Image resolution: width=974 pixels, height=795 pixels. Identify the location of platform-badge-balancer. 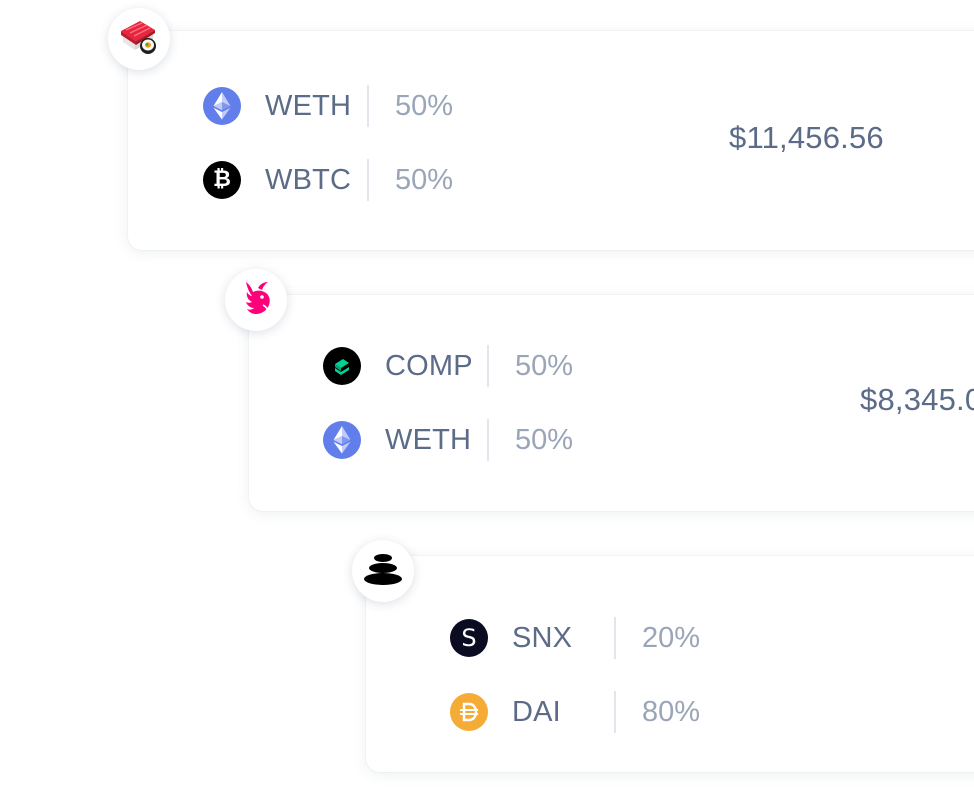
(383, 571).